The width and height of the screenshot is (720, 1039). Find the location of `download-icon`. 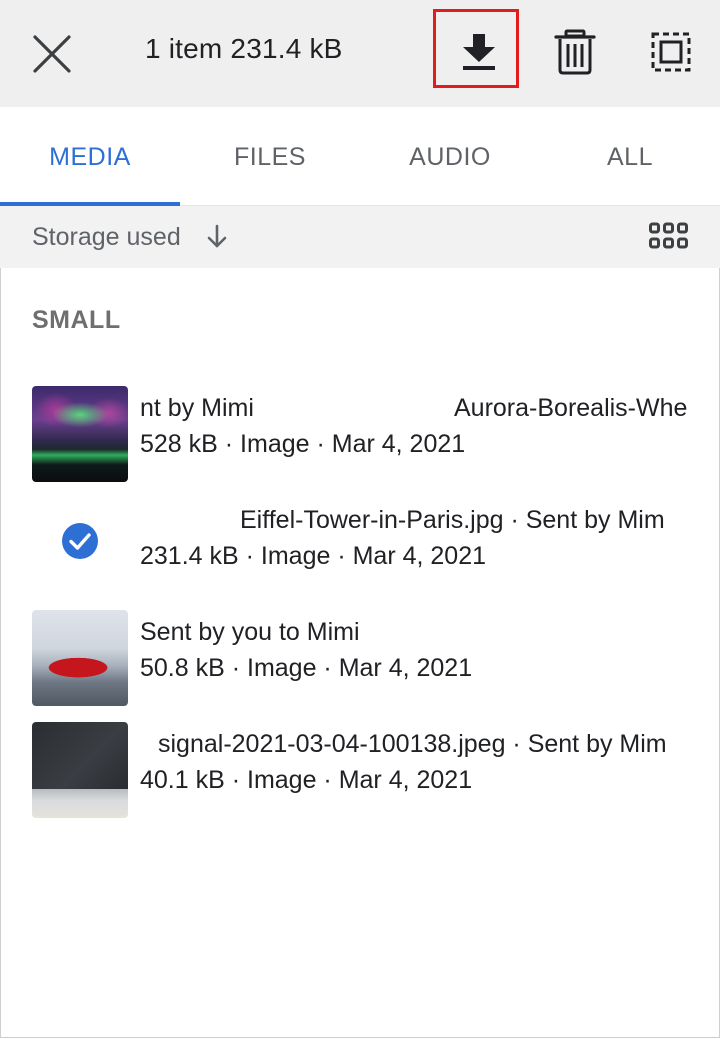

download-icon is located at coordinates (479, 52).